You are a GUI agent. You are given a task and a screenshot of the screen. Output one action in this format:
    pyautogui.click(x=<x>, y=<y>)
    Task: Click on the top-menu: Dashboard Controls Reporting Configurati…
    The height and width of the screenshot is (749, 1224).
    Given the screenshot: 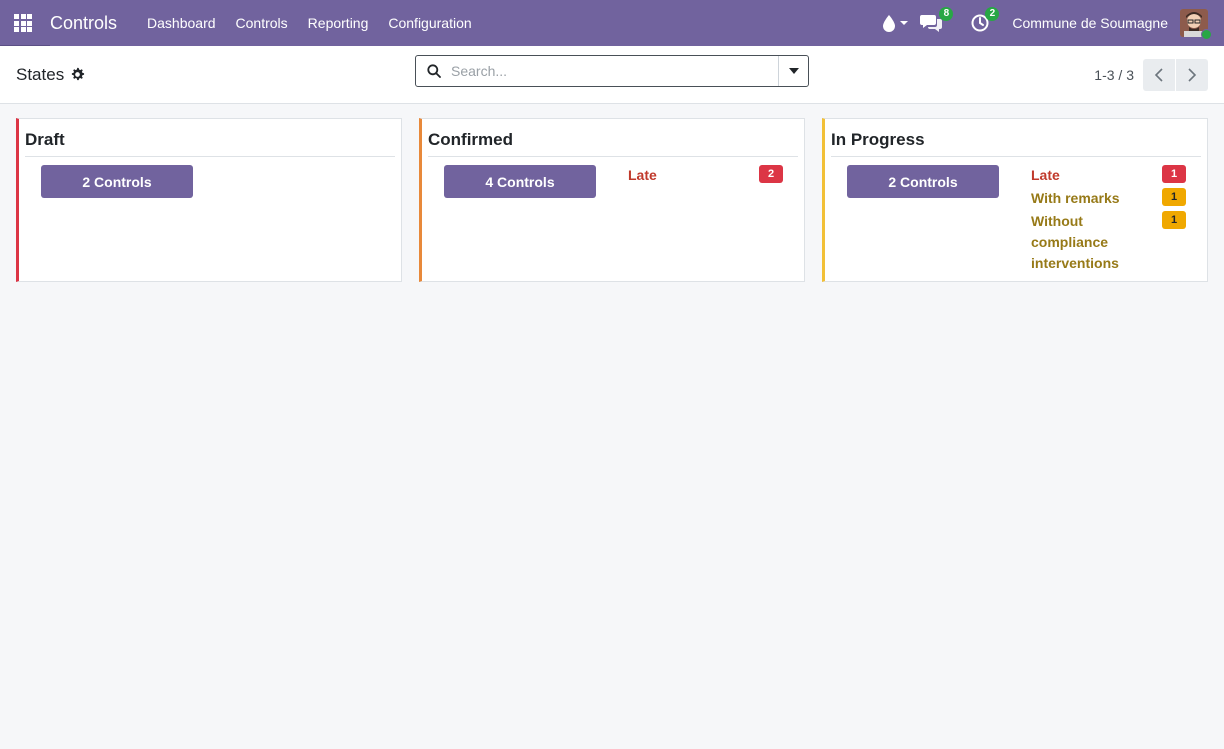 What is the action you would take?
    pyautogui.click(x=309, y=23)
    